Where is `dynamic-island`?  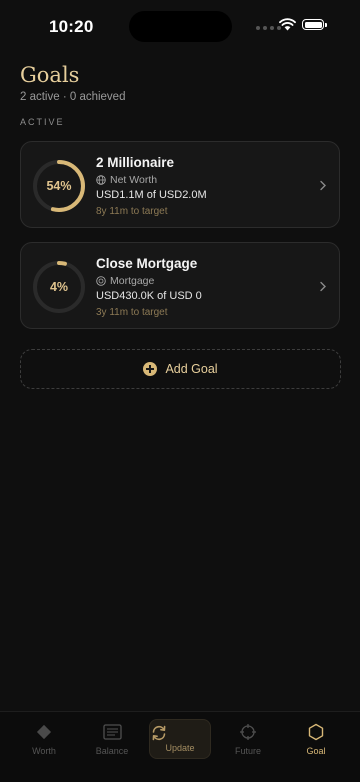 dynamic-island is located at coordinates (180, 26).